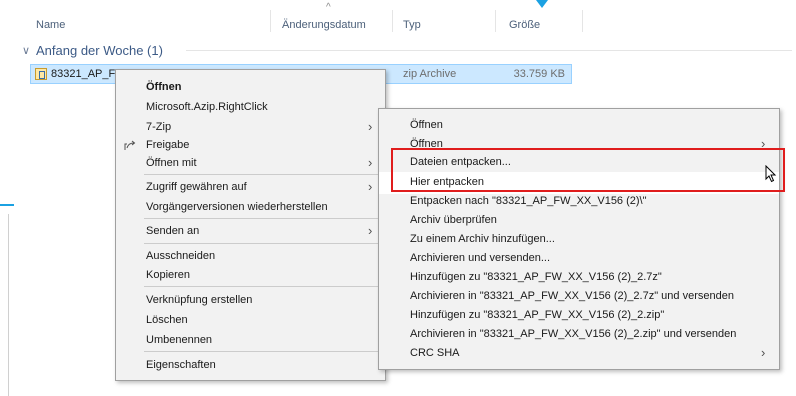  Describe the element at coordinates (250, 276) in the screenshot. I see `menu-item-copy: Kopieren` at that location.